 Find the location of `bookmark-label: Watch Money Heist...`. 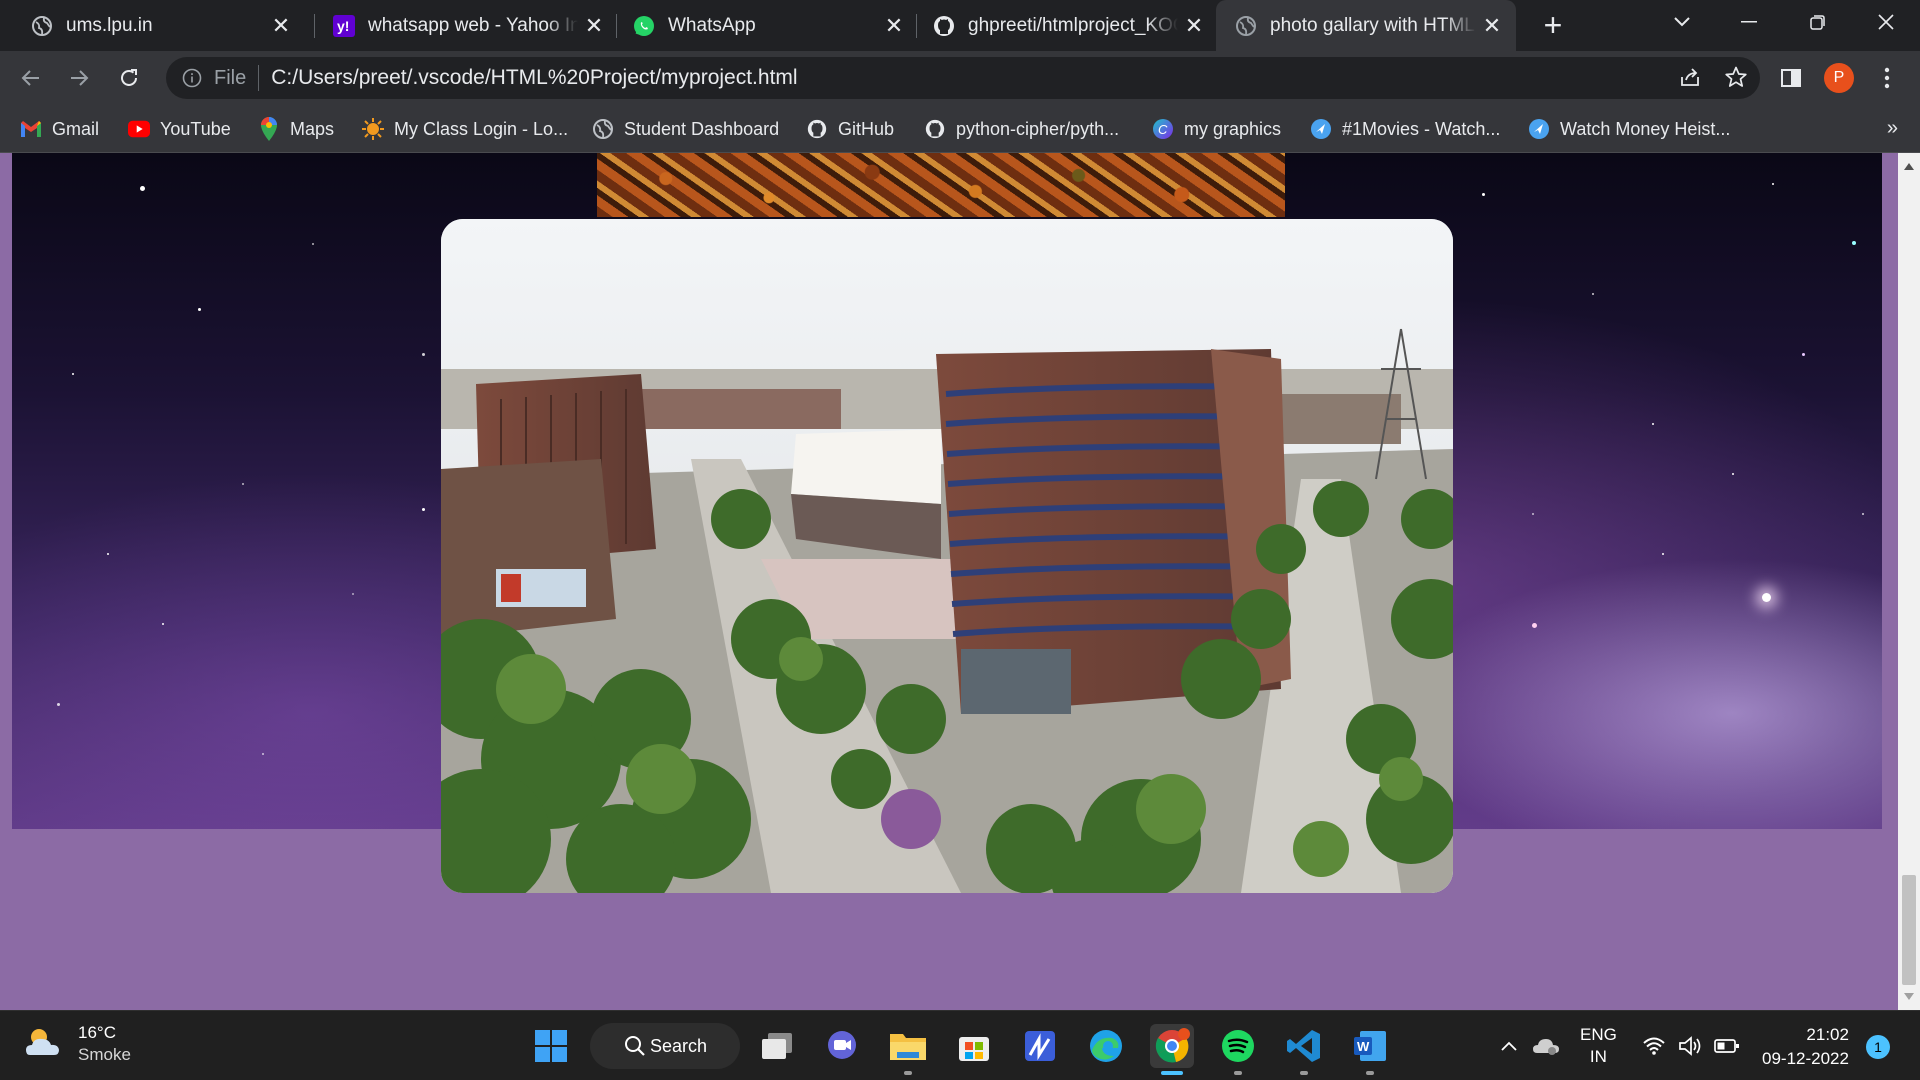

bookmark-label: Watch Money Heist... is located at coordinates (1645, 128).